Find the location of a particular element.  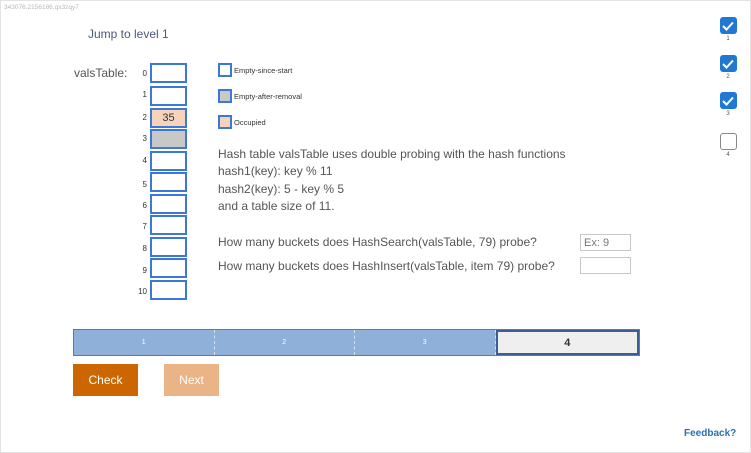

side-step-2: 2 is located at coordinates (728, 67).